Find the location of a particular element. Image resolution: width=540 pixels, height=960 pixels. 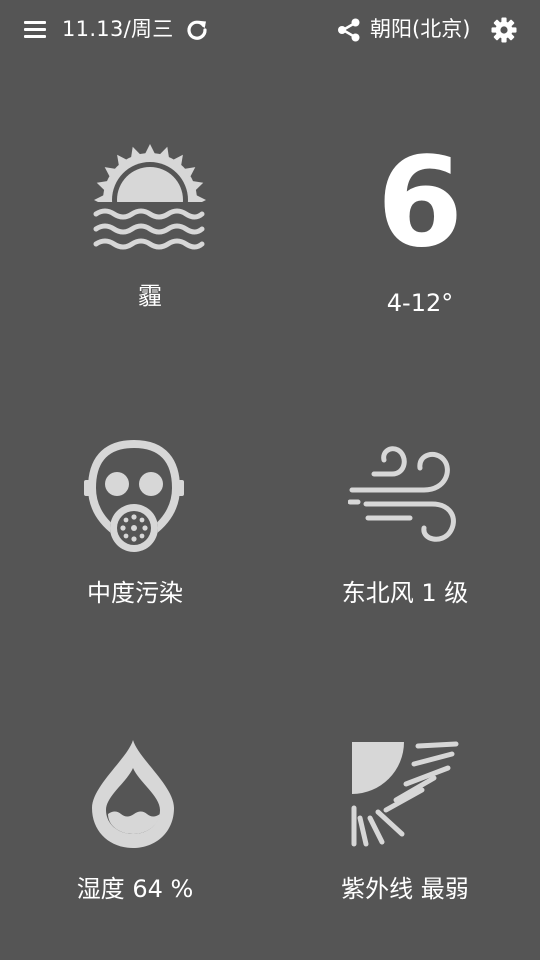

water-drop-icon is located at coordinates (133, 794).